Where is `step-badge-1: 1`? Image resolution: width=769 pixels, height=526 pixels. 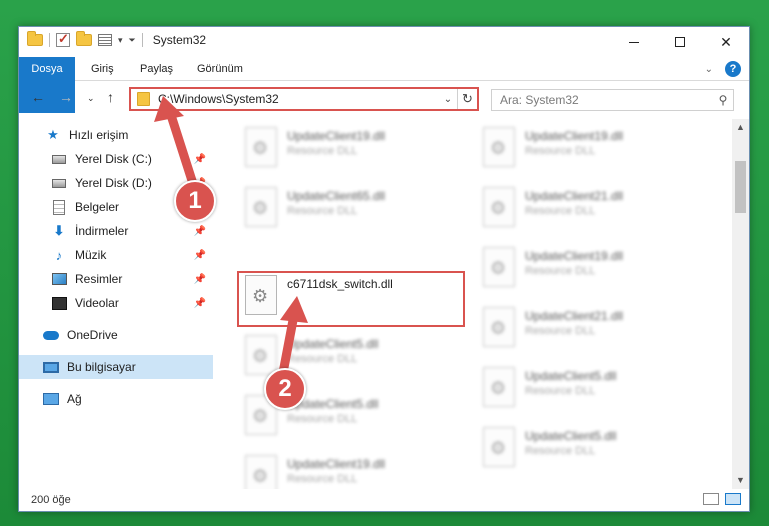 step-badge-1: 1 is located at coordinates (195, 201).